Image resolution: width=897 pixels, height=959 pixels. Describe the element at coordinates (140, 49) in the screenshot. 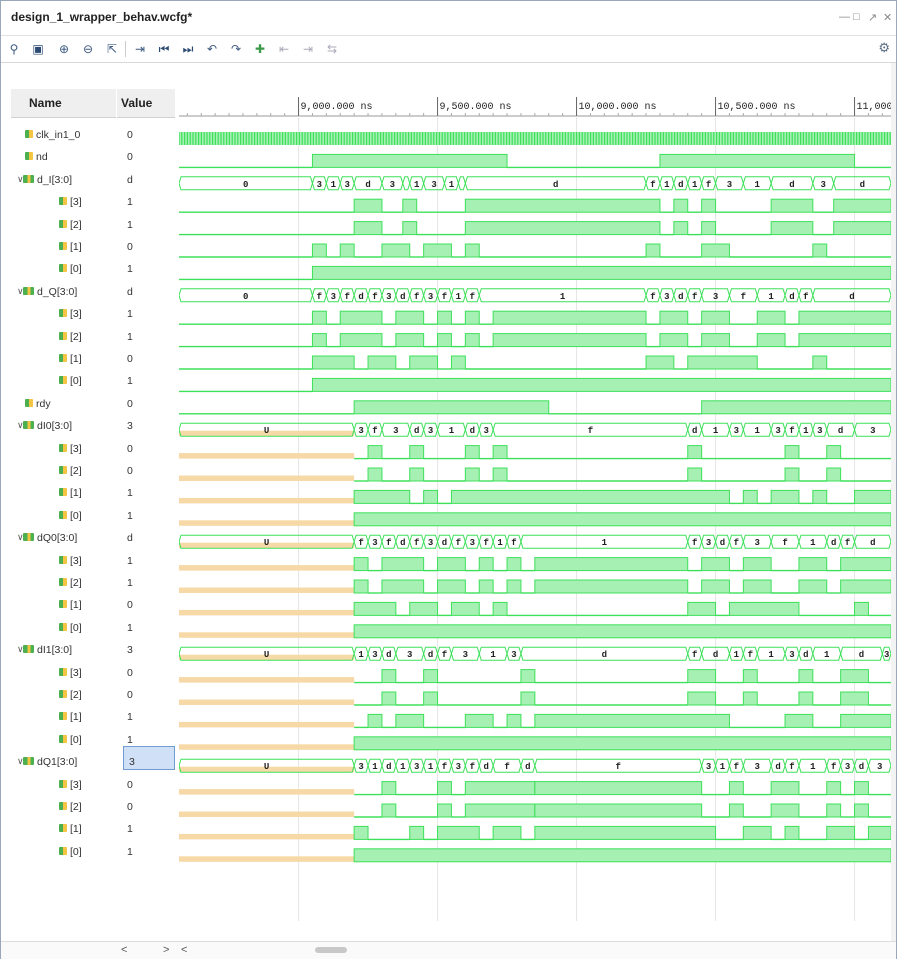

I see `go-to-cursor-icon: ⇥` at that location.